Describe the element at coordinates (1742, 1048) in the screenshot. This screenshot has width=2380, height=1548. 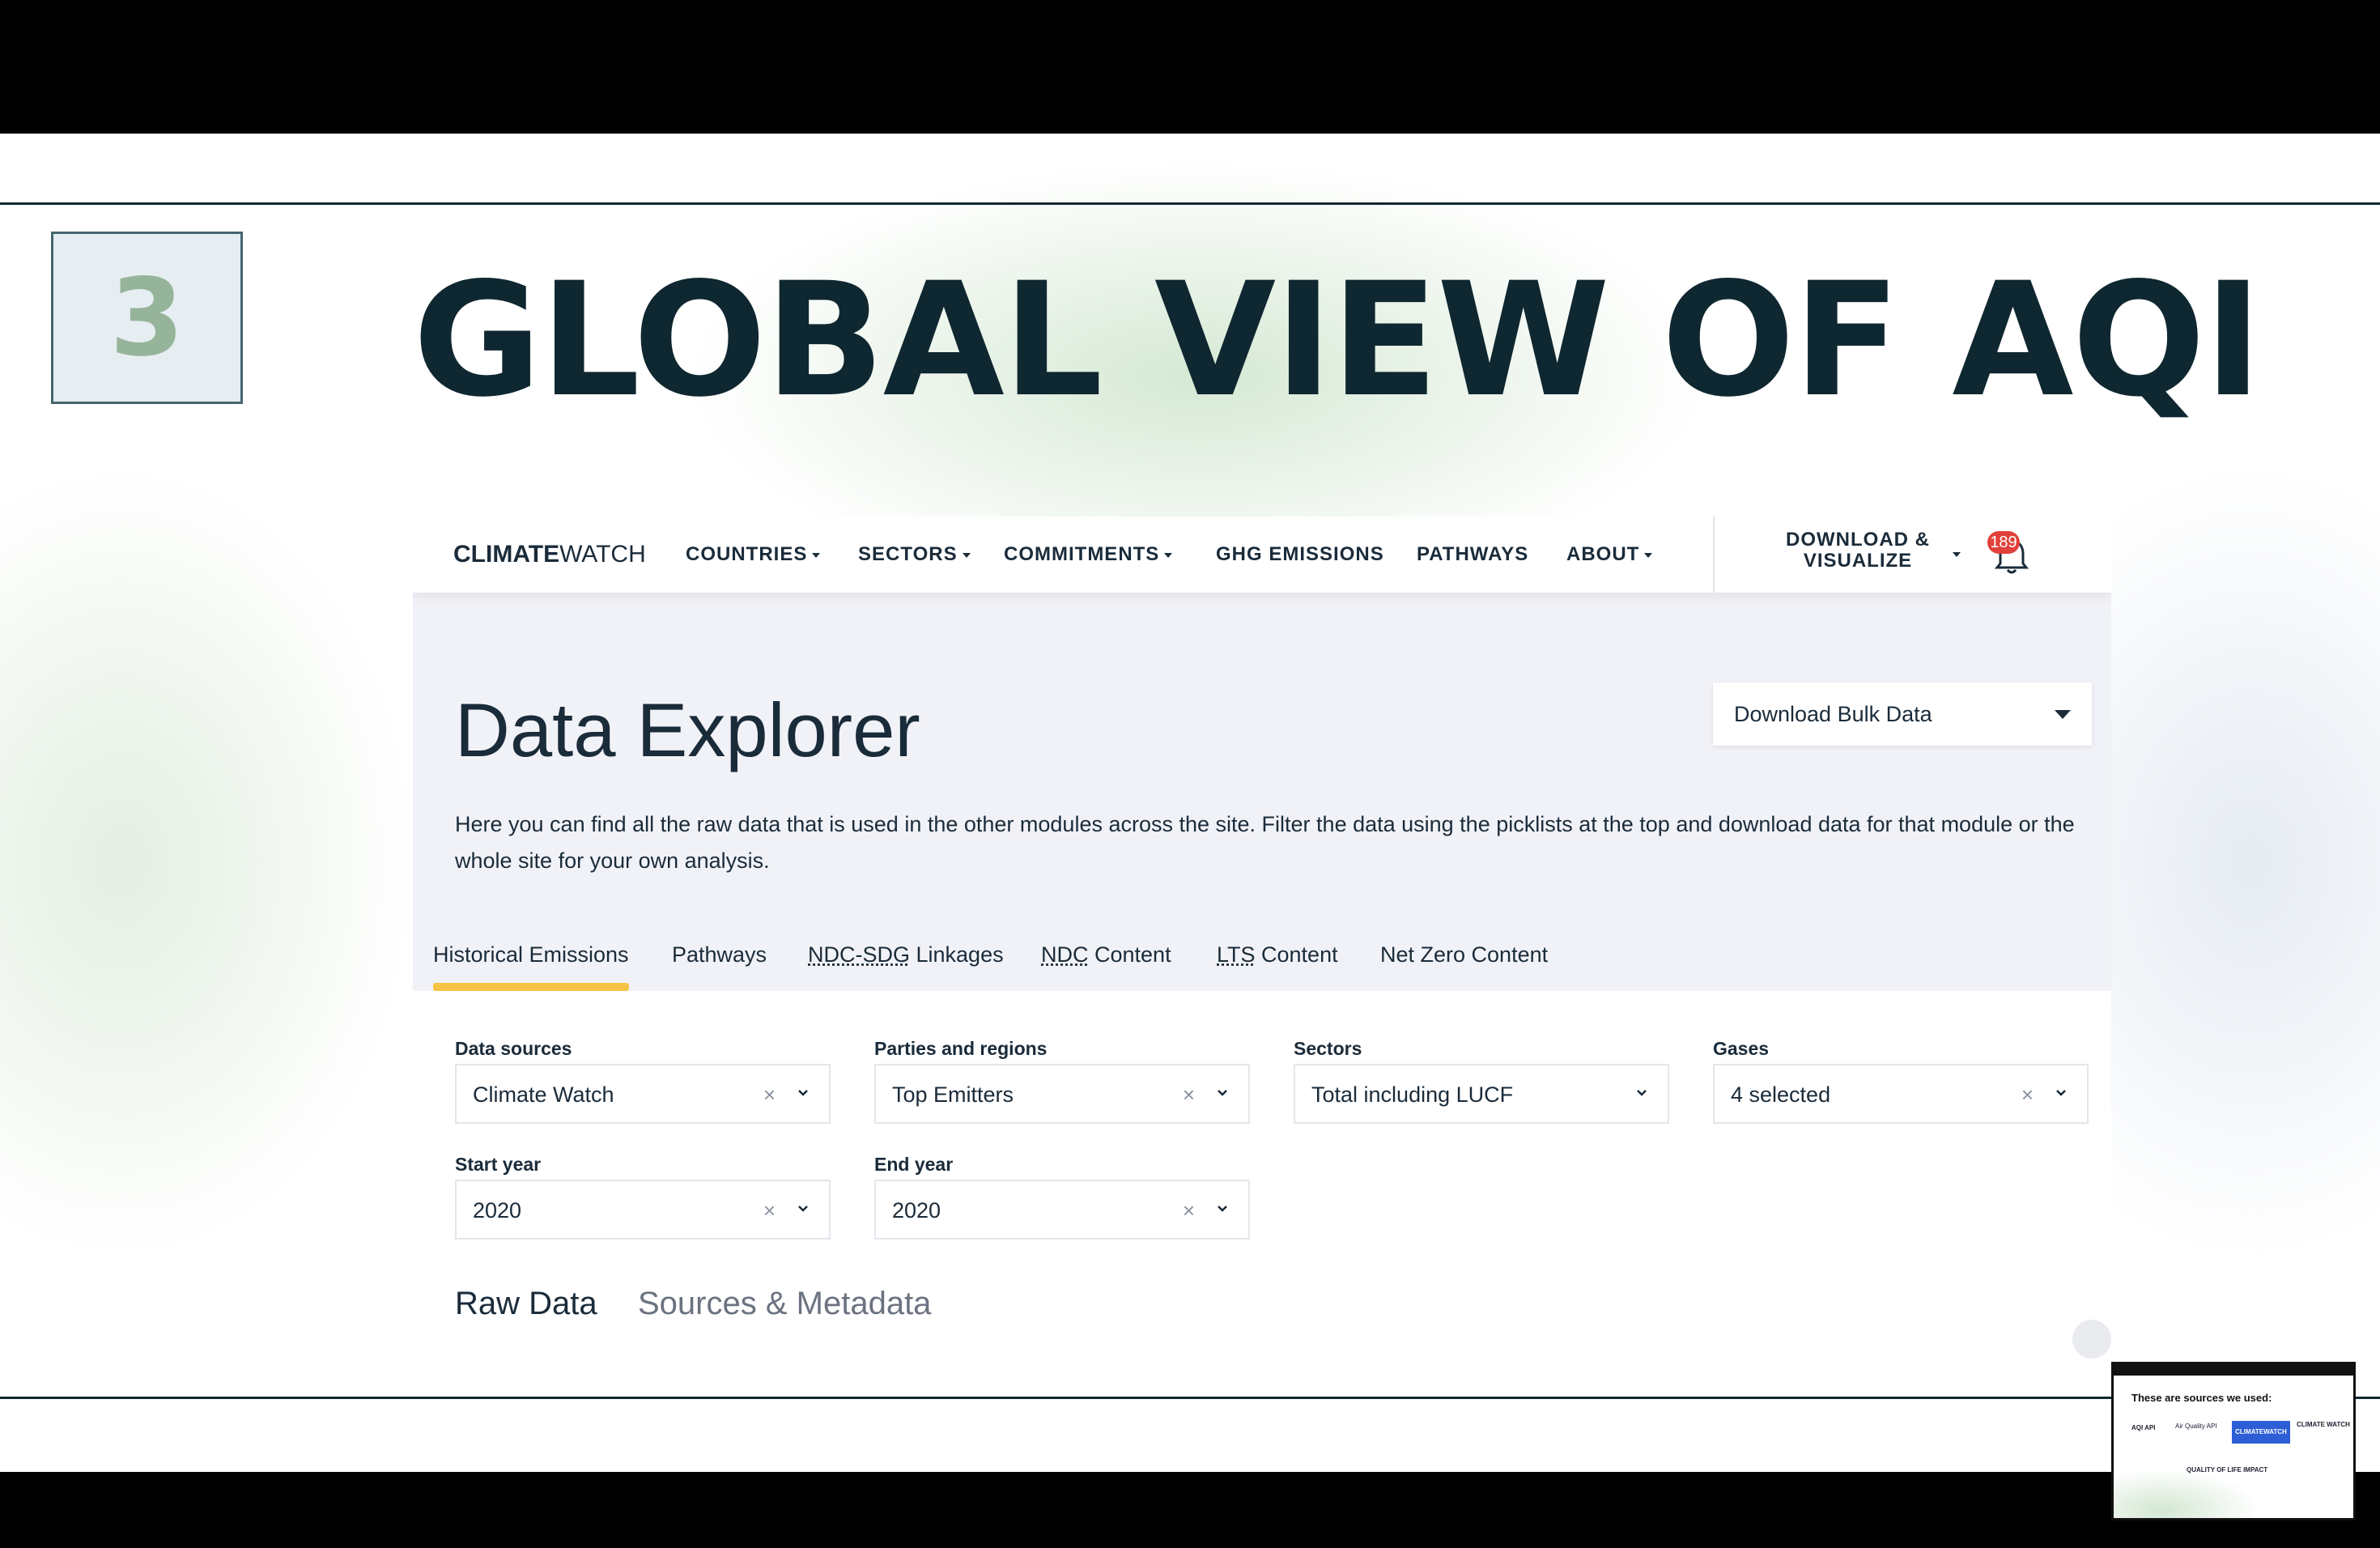
I see `gases-label: Gases` at that location.